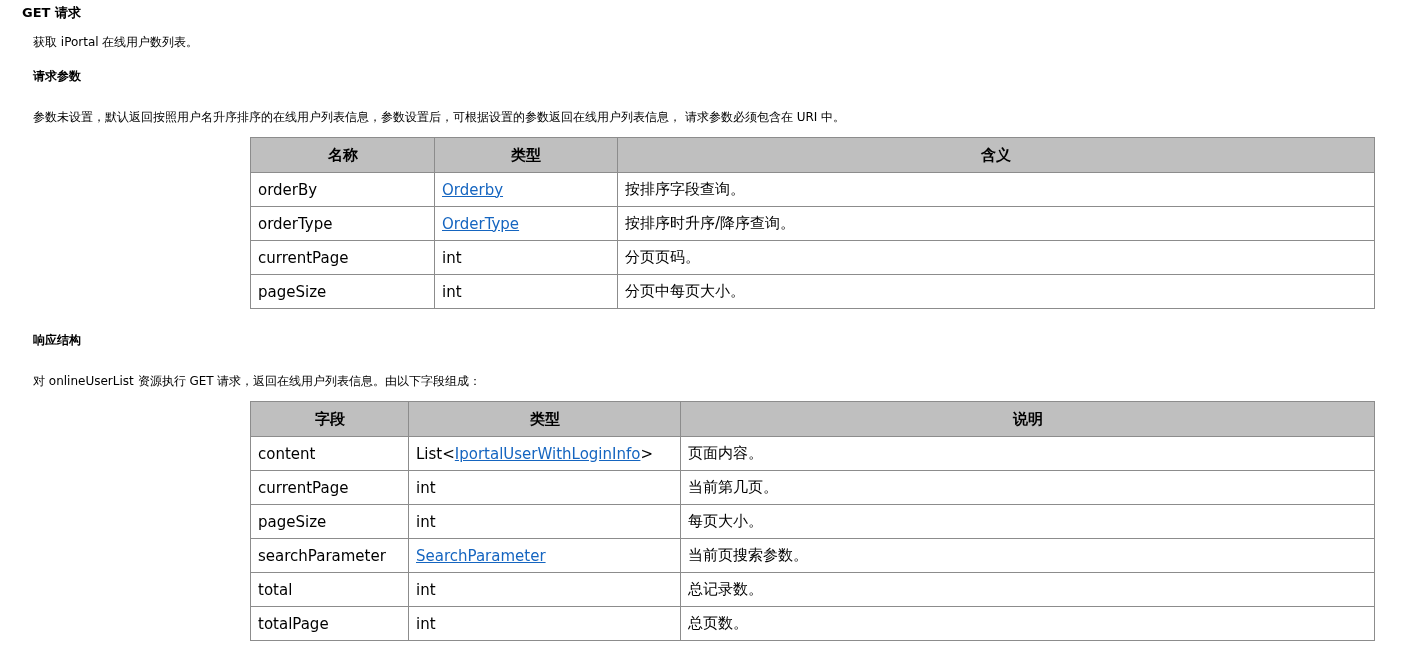  Describe the element at coordinates (329, 453) in the screenshot. I see `table-cell: content` at that location.